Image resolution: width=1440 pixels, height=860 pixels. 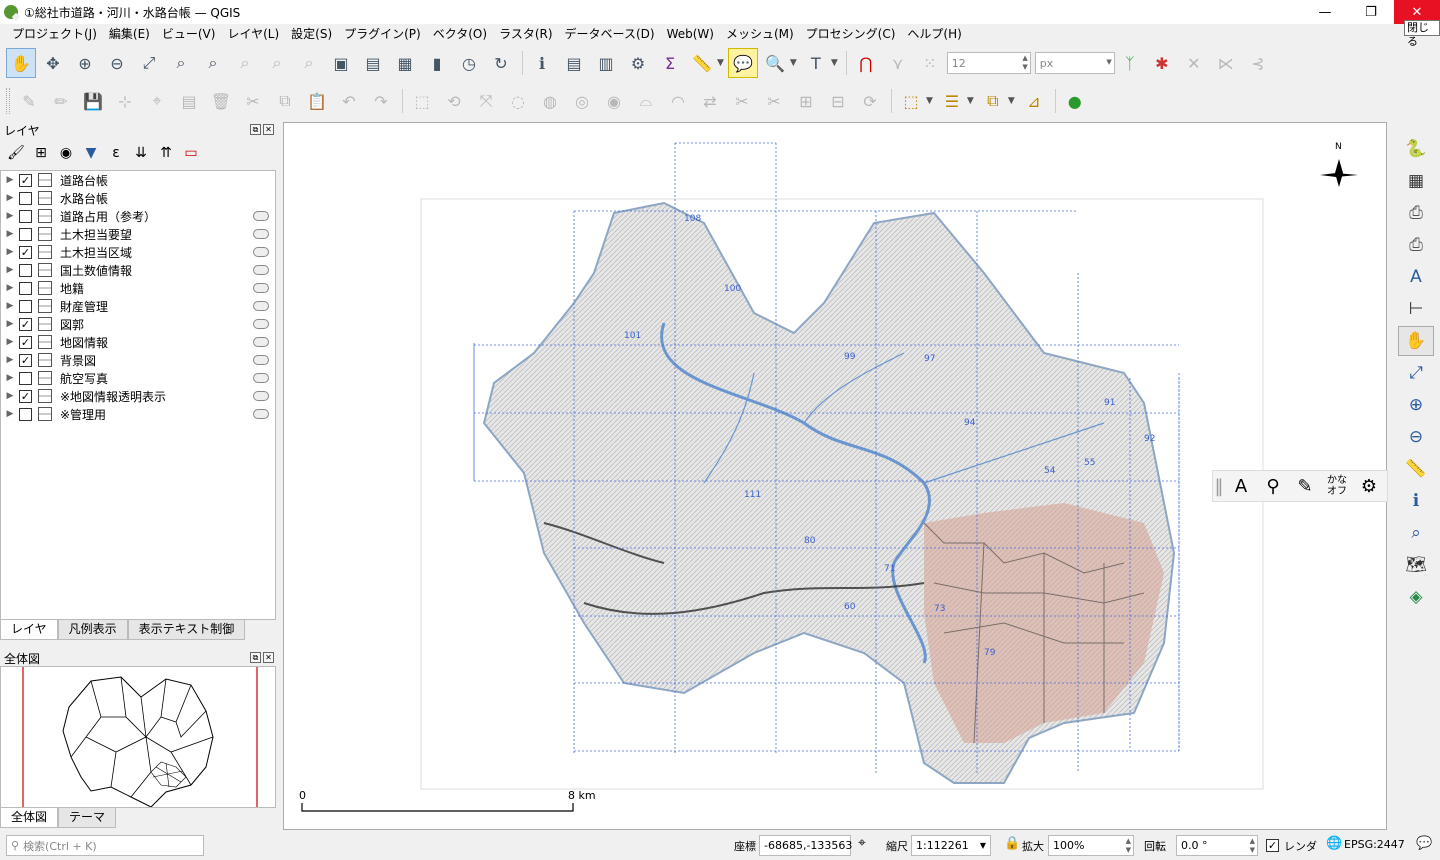 I want to click on pan-hand-icon: ✋, so click(x=21, y=63).